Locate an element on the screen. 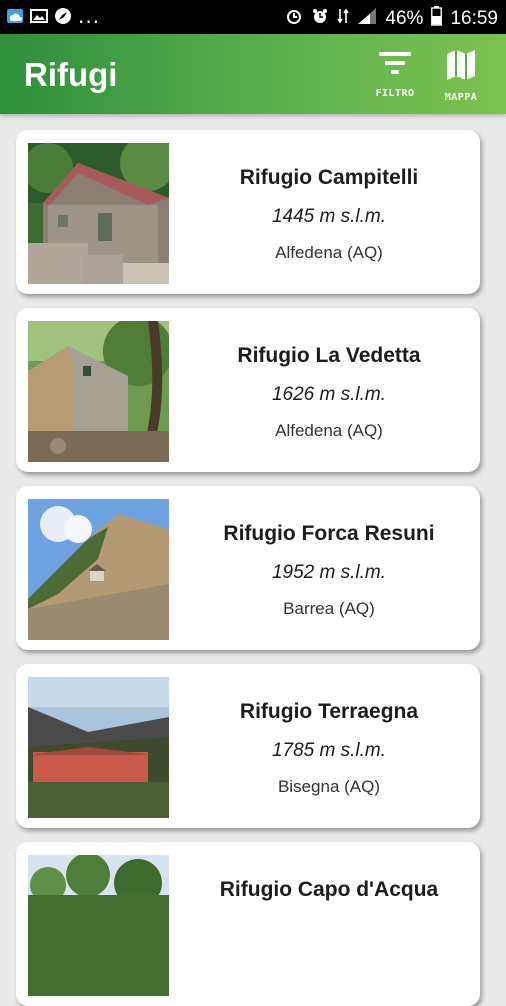  refuge-location: Bisegna (AQ) is located at coordinates (329, 786).